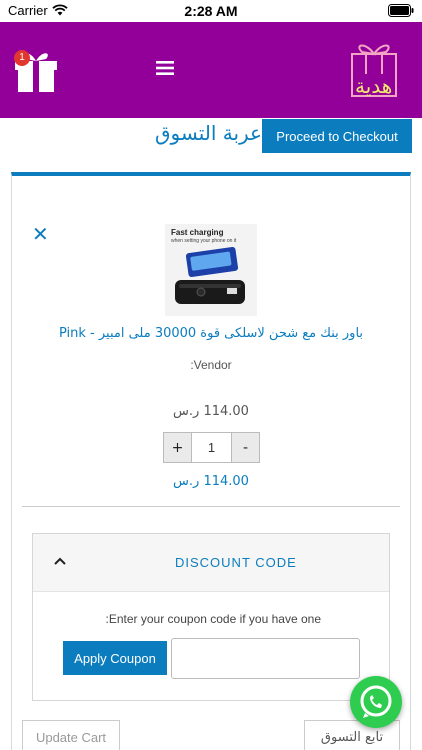 Image resolution: width=422 pixels, height=750 pixels. I want to click on quantity-stepper: + 1 -, so click(211, 447).